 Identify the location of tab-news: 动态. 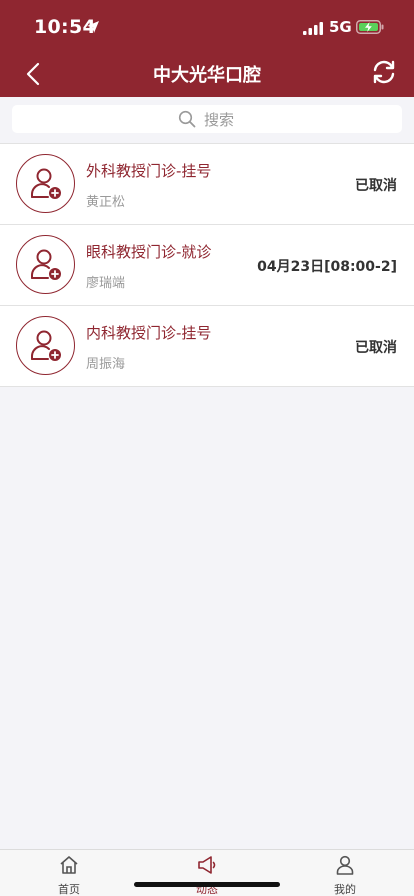
(207, 873).